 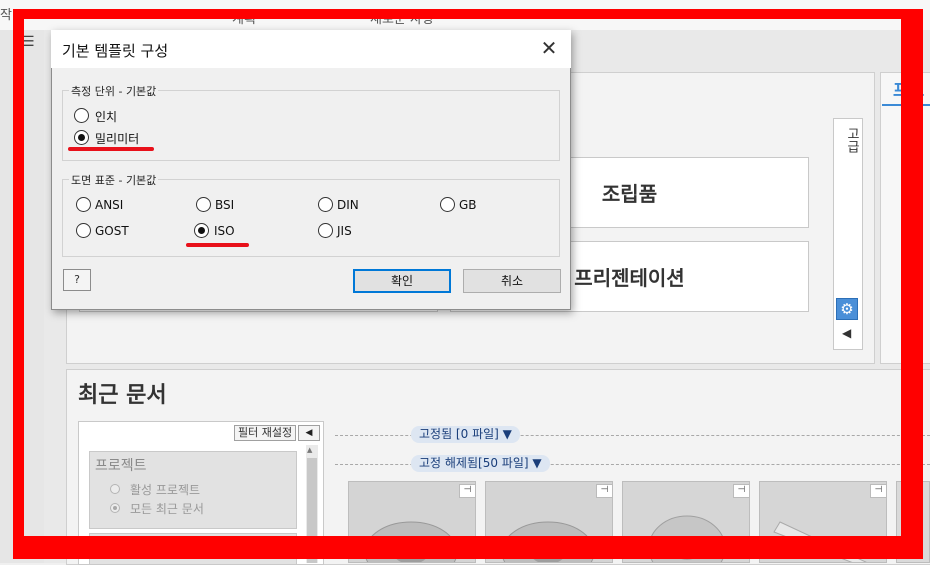 I want to click on red-highlight-frame-bottom, so click(x=468, y=552).